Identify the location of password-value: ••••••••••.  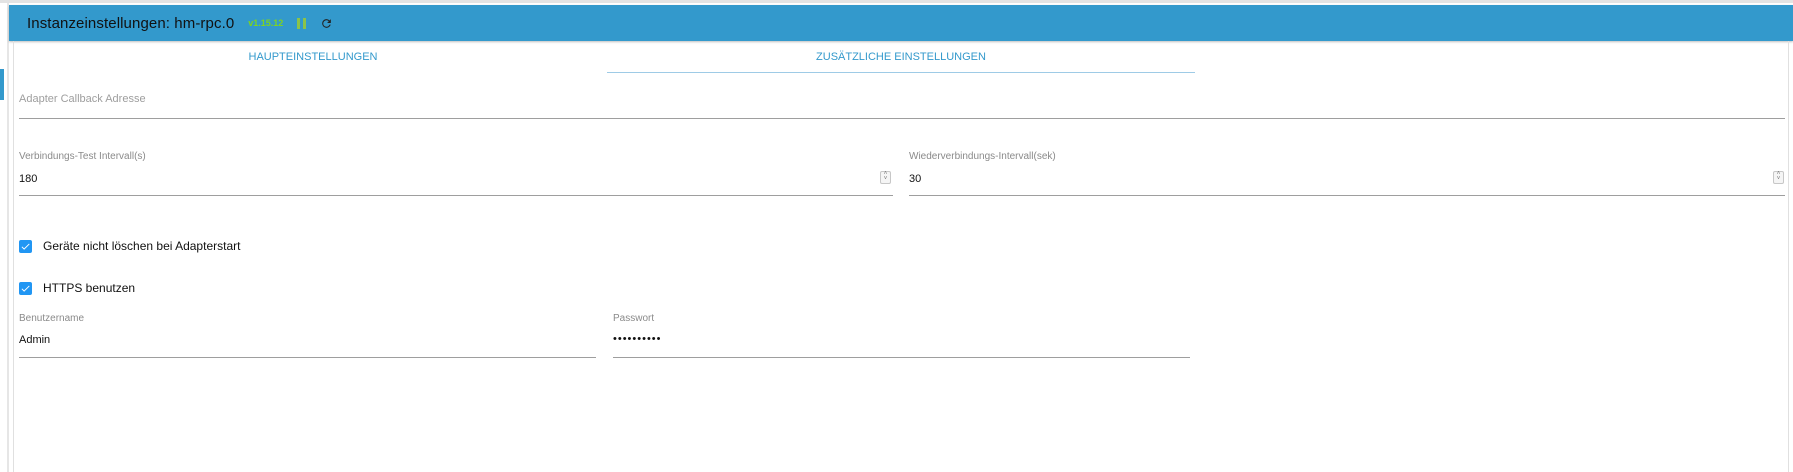
(637, 339).